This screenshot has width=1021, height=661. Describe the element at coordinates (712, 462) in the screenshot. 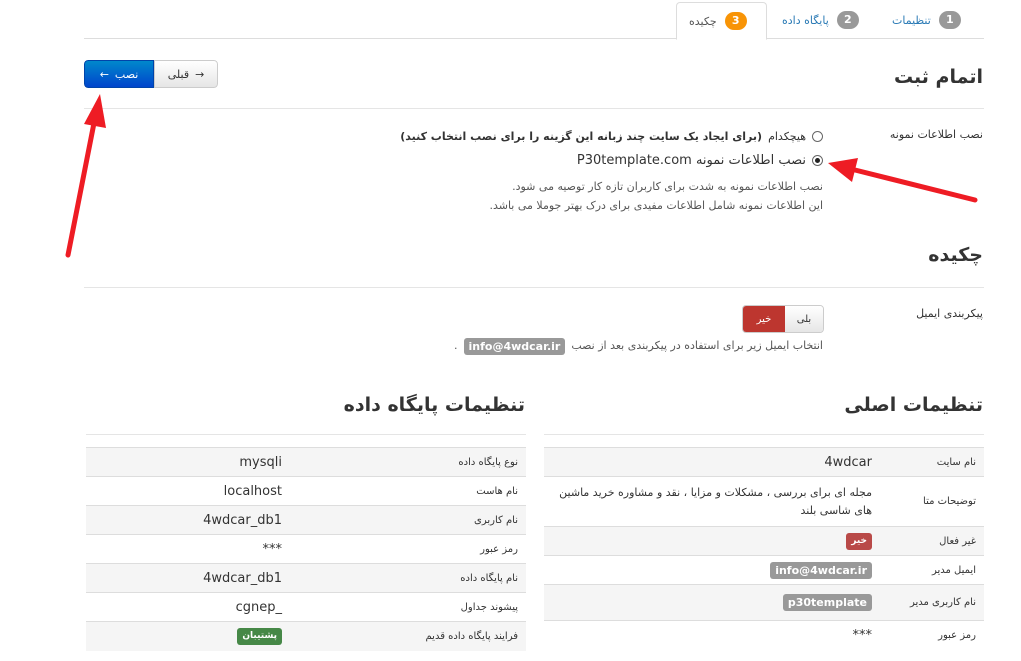

I see `row-value: 4wdcar` at that location.